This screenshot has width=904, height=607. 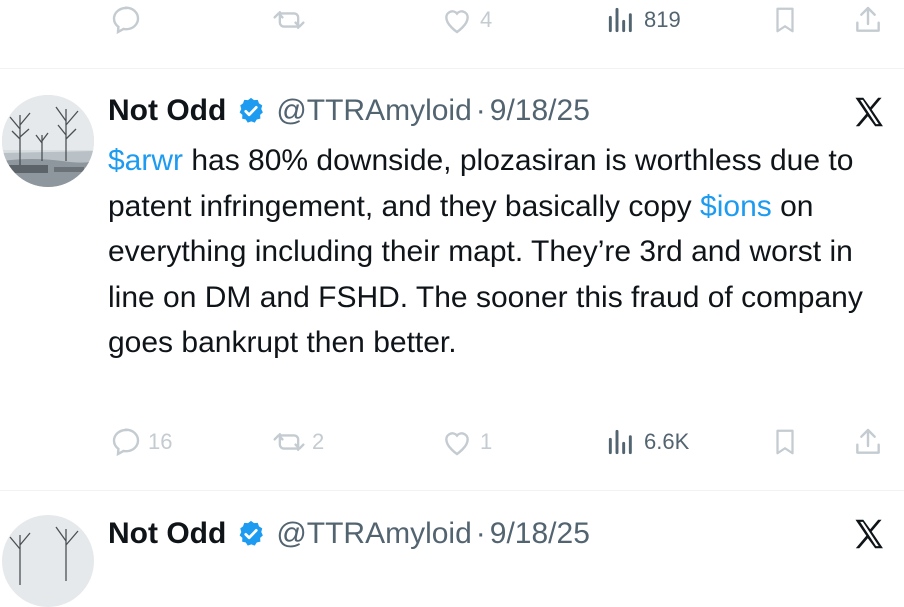 I want to click on previous-tweet-actions: 4 819, so click(x=452, y=20).